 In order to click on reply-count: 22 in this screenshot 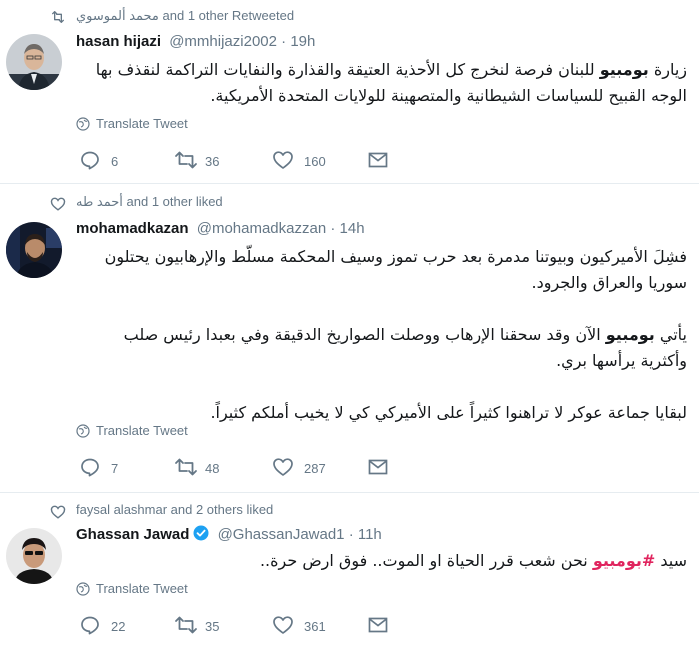, I will do `click(118, 626)`.